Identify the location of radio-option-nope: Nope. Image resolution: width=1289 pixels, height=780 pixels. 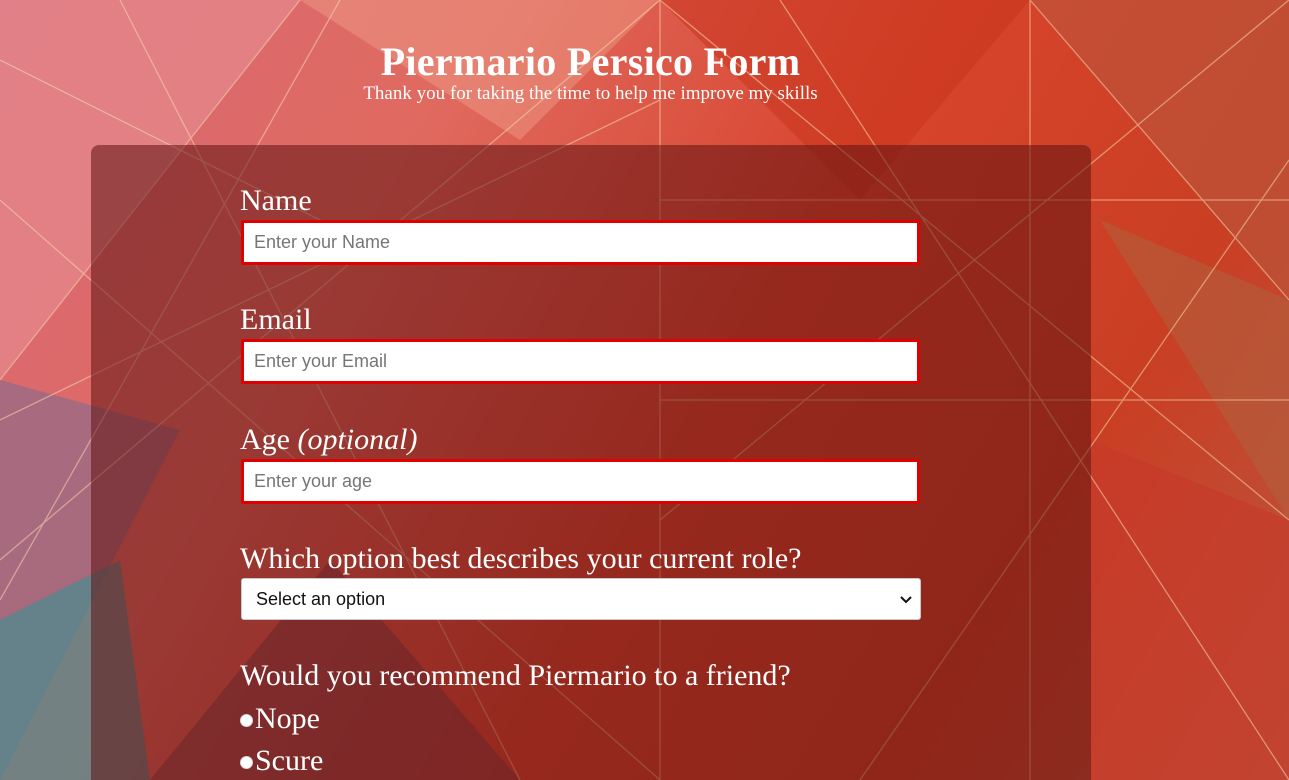
(280, 719).